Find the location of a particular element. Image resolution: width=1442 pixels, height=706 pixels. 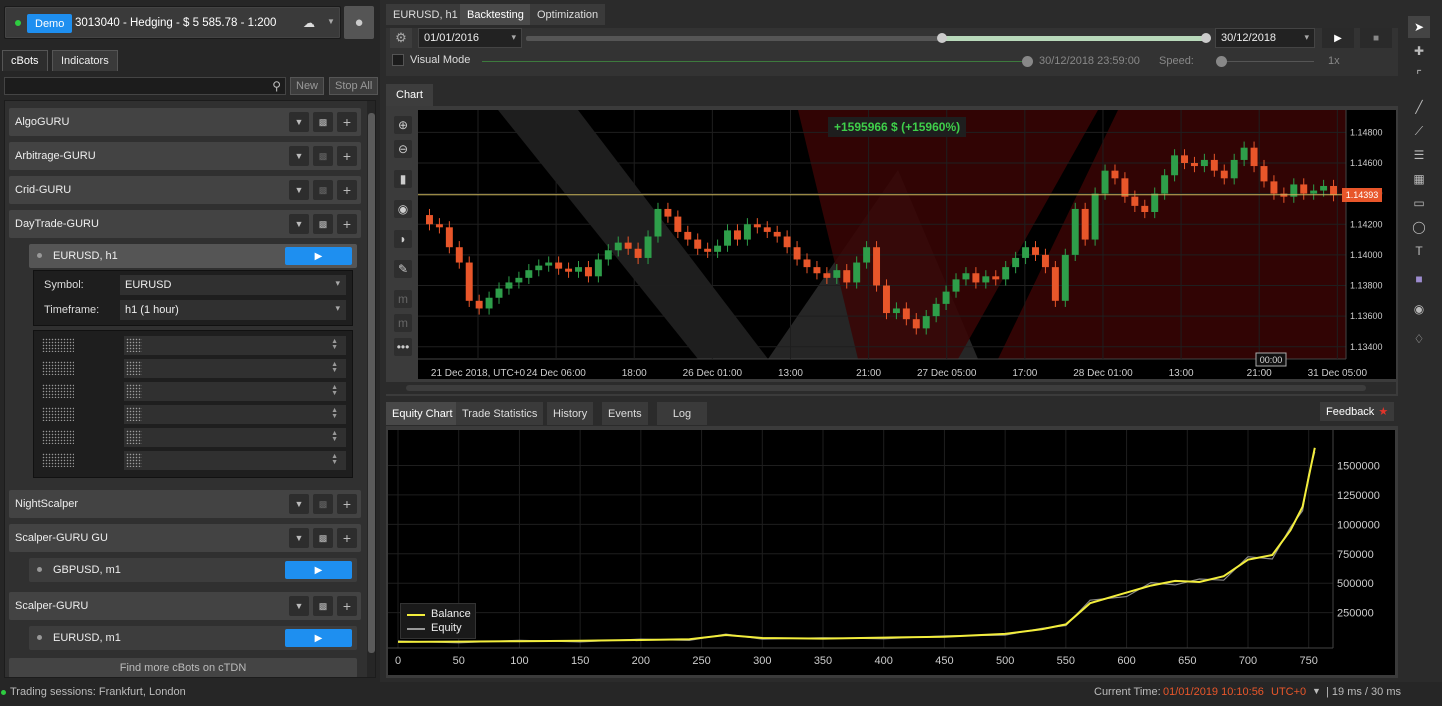

zoom-out-icon: ⊖ is located at coordinates (403, 149).